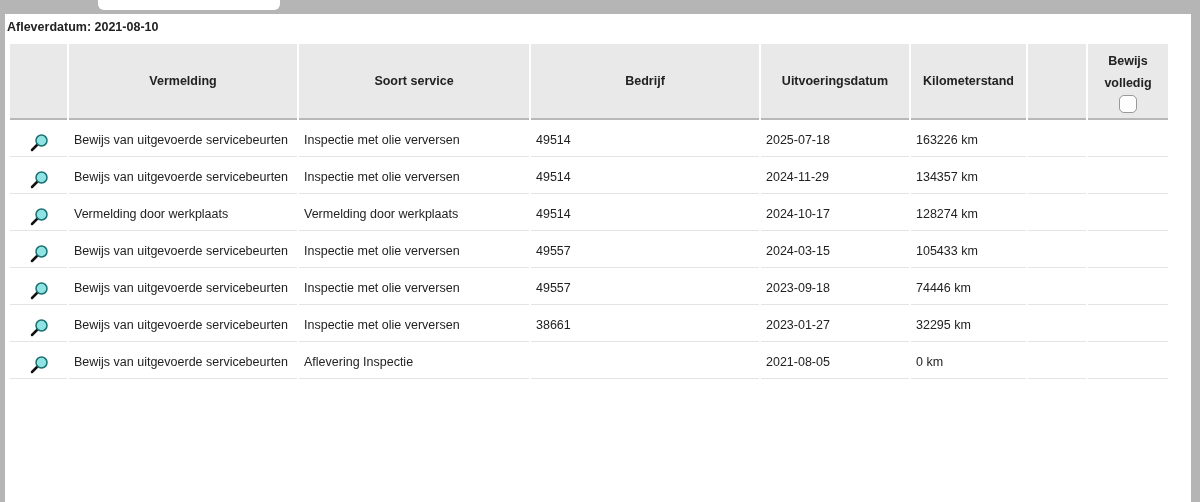  Describe the element at coordinates (798, 214) in the screenshot. I see `table-cell-text: 2024-10-17` at that location.